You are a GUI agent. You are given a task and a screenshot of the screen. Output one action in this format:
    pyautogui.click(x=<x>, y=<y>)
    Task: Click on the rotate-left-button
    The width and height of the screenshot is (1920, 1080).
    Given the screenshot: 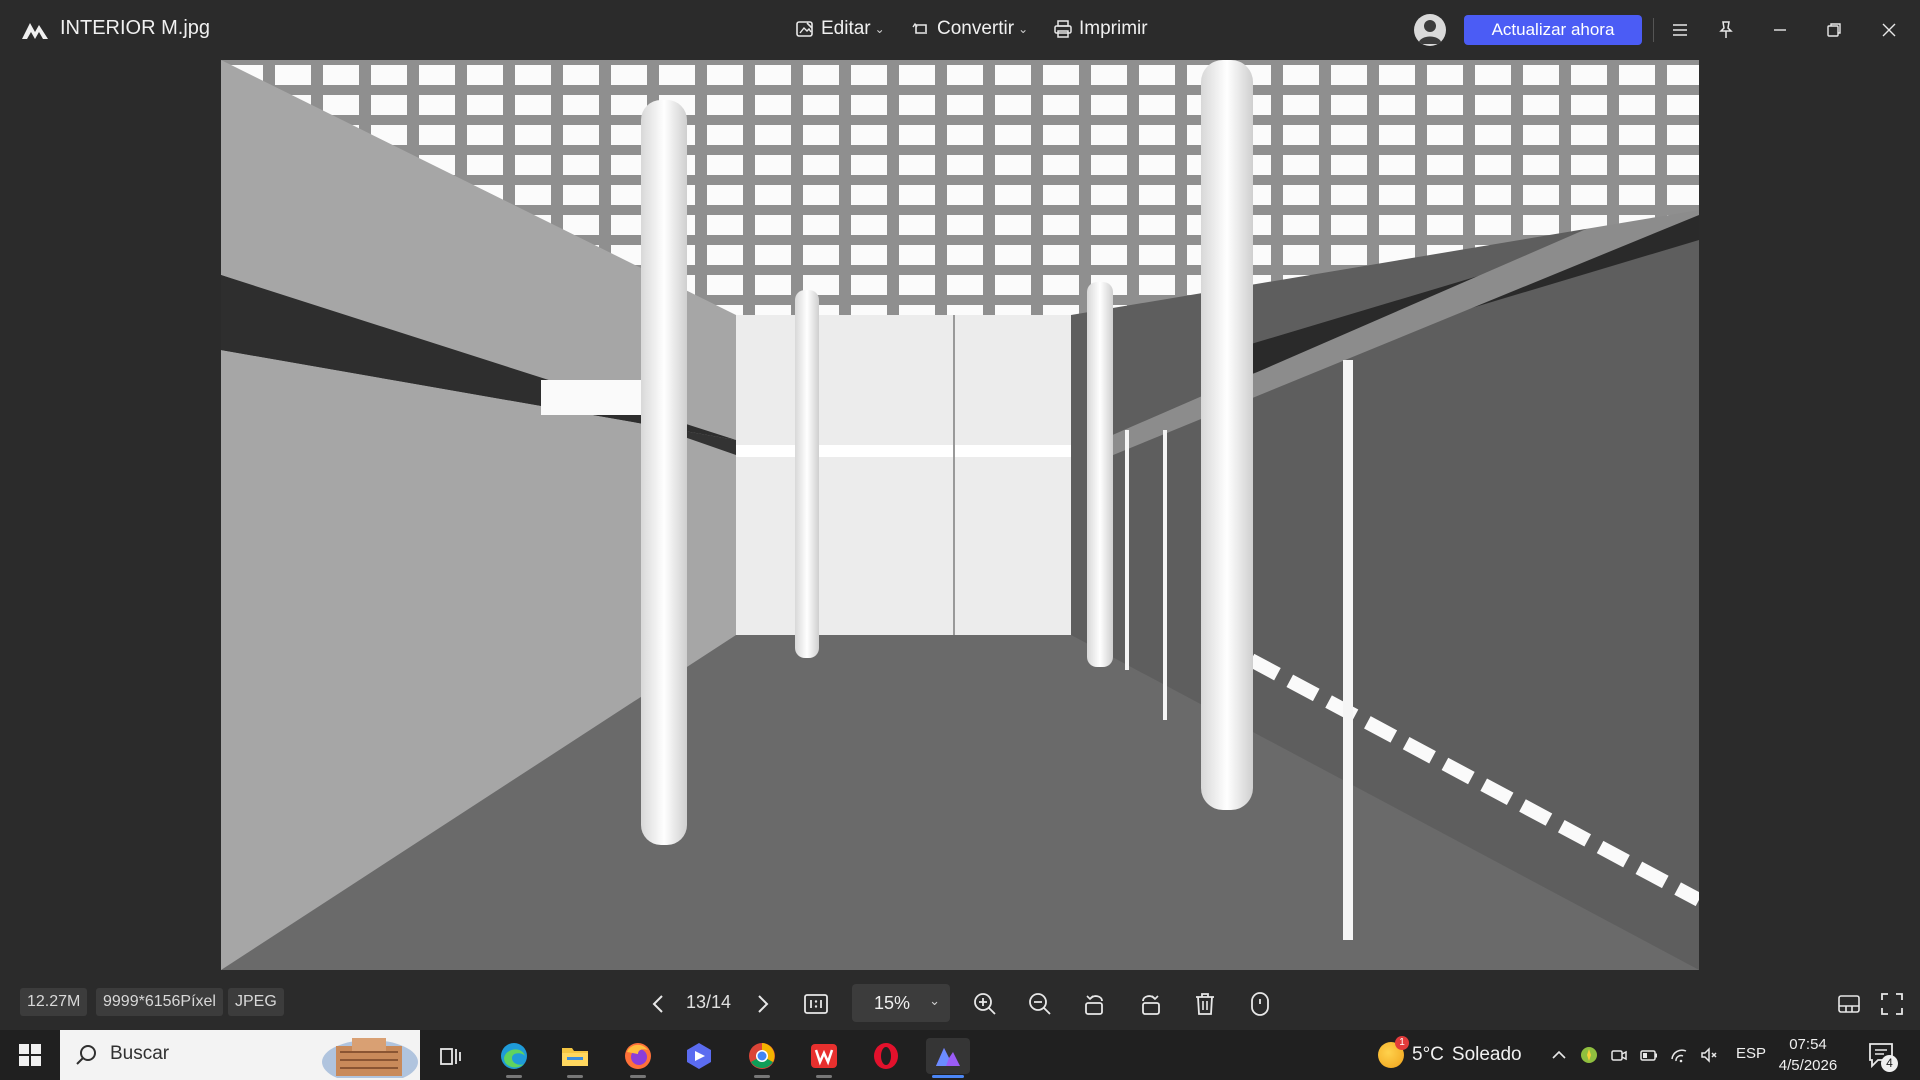 What is the action you would take?
    pyautogui.click(x=1095, y=1004)
    